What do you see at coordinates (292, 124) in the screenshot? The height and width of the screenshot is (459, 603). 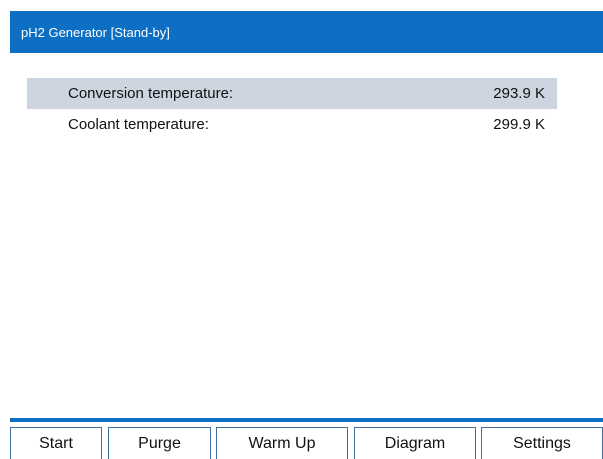 I see `reading-row-coolant-temperature: Coolant temperature: 299.9 K` at bounding box center [292, 124].